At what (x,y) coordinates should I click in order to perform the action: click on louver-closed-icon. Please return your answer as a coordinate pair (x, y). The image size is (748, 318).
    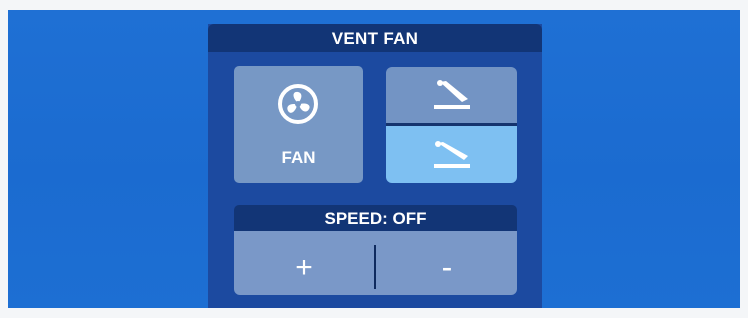
    Looking at the image, I should click on (452, 154).